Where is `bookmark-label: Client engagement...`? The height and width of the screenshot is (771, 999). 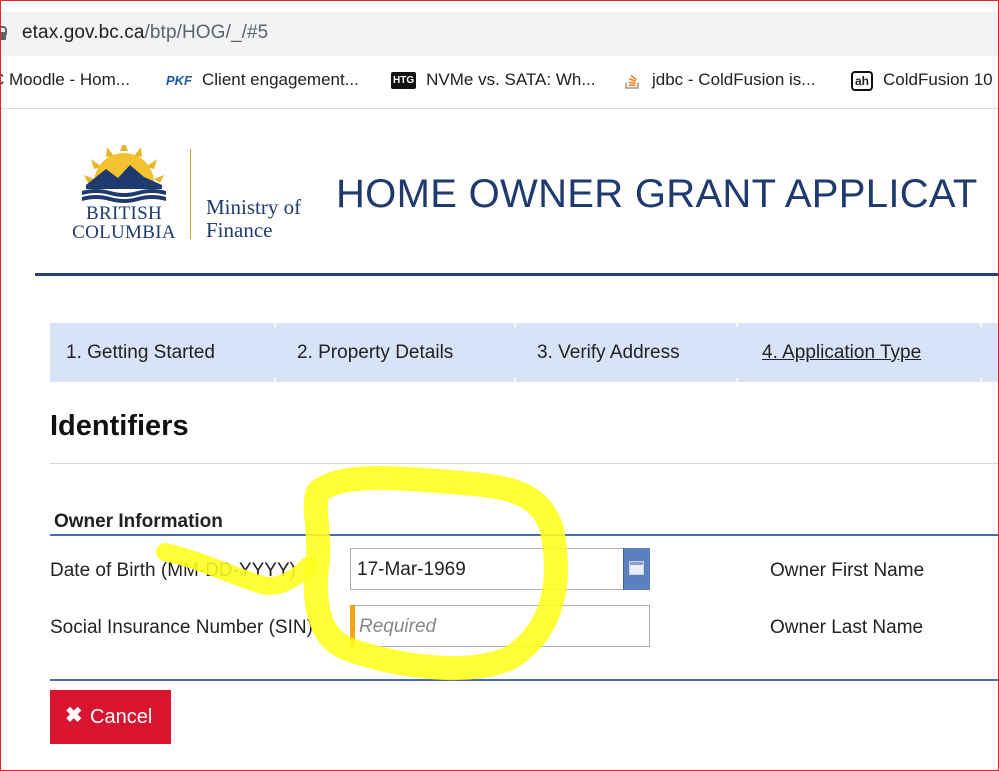 bookmark-label: Client engagement... is located at coordinates (280, 79).